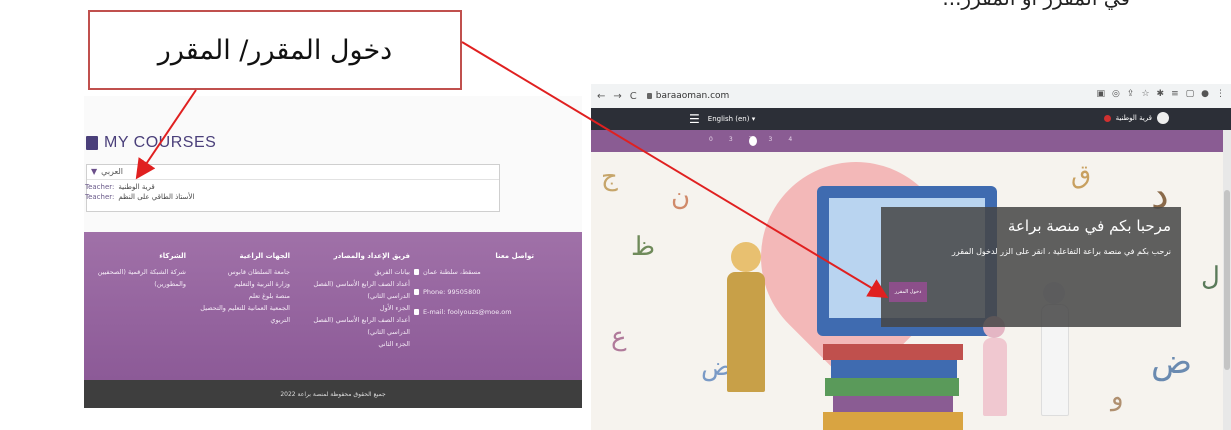 The height and width of the screenshot is (430, 1231). Describe the element at coordinates (416, 312) in the screenshot. I see `email-icon` at that location.